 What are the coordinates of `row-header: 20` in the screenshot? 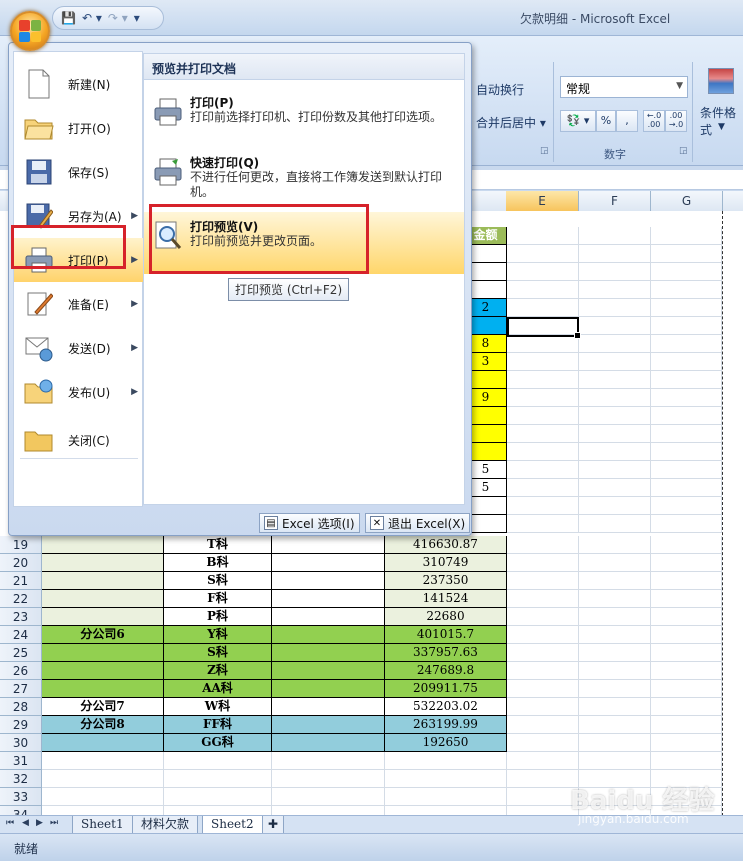 It's located at (21, 563).